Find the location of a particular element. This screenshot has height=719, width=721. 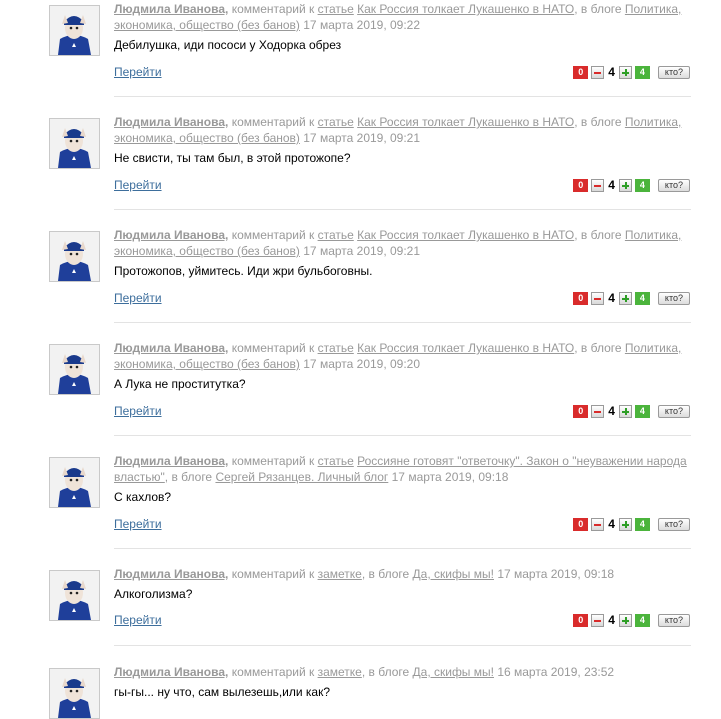

comment-text: гы-гы... ну что, сам вылезешь,или как? is located at coordinates (222, 692).